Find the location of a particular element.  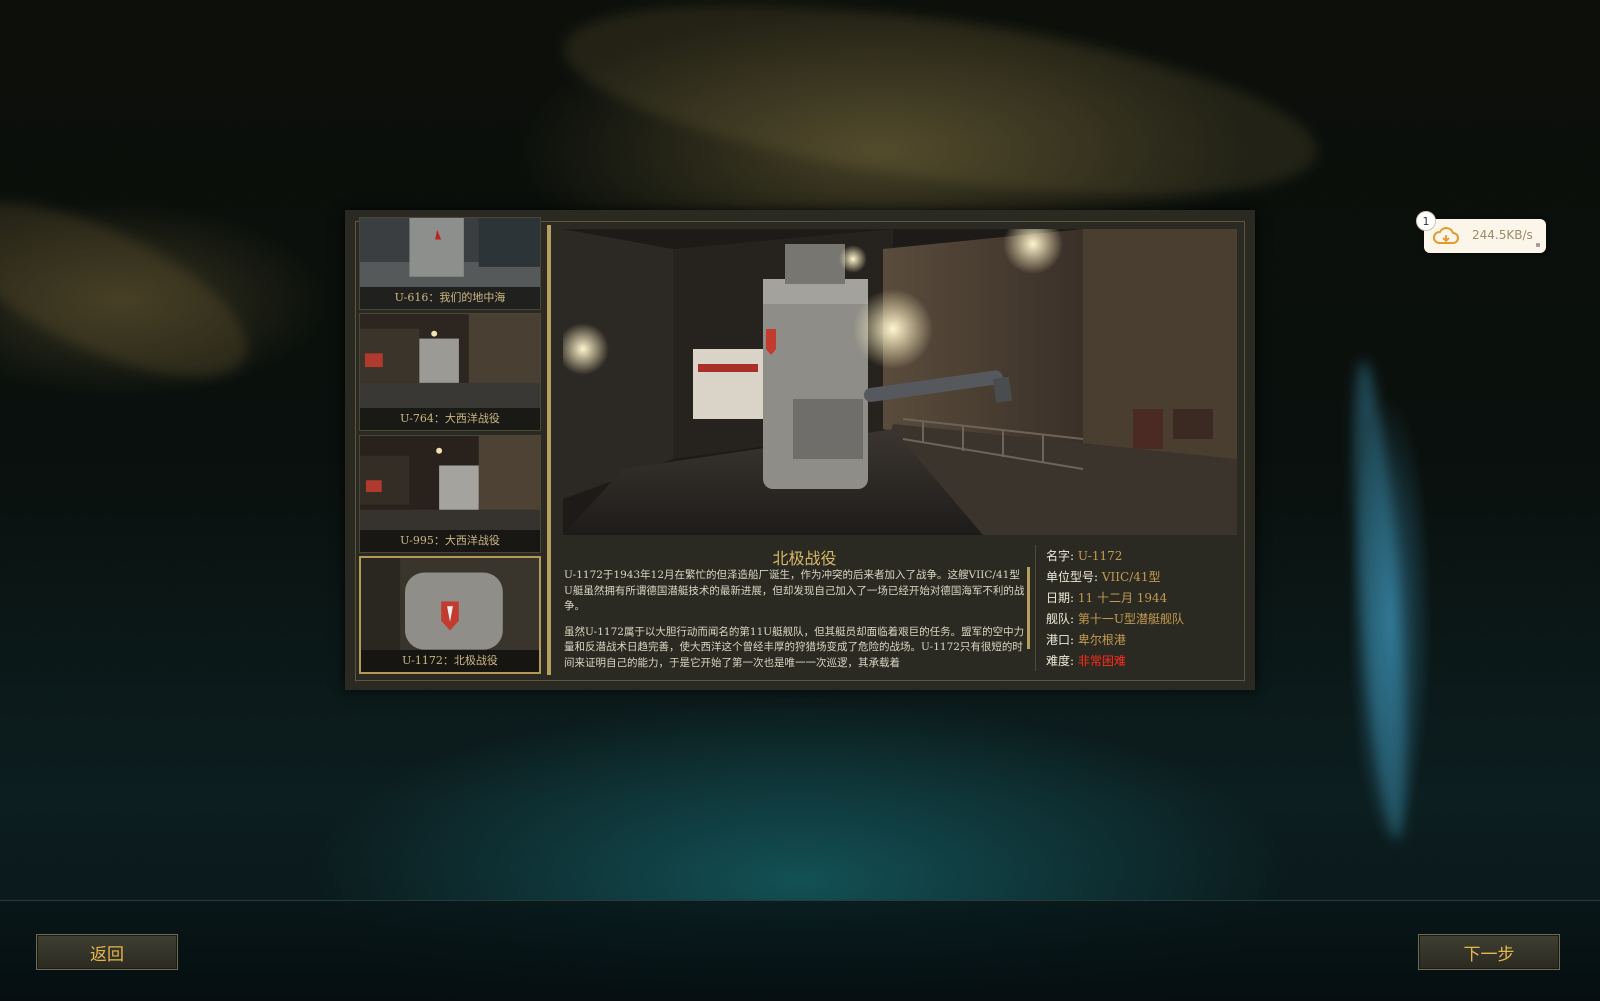

mission-label: U-1172：北极战役 is located at coordinates (450, 661).